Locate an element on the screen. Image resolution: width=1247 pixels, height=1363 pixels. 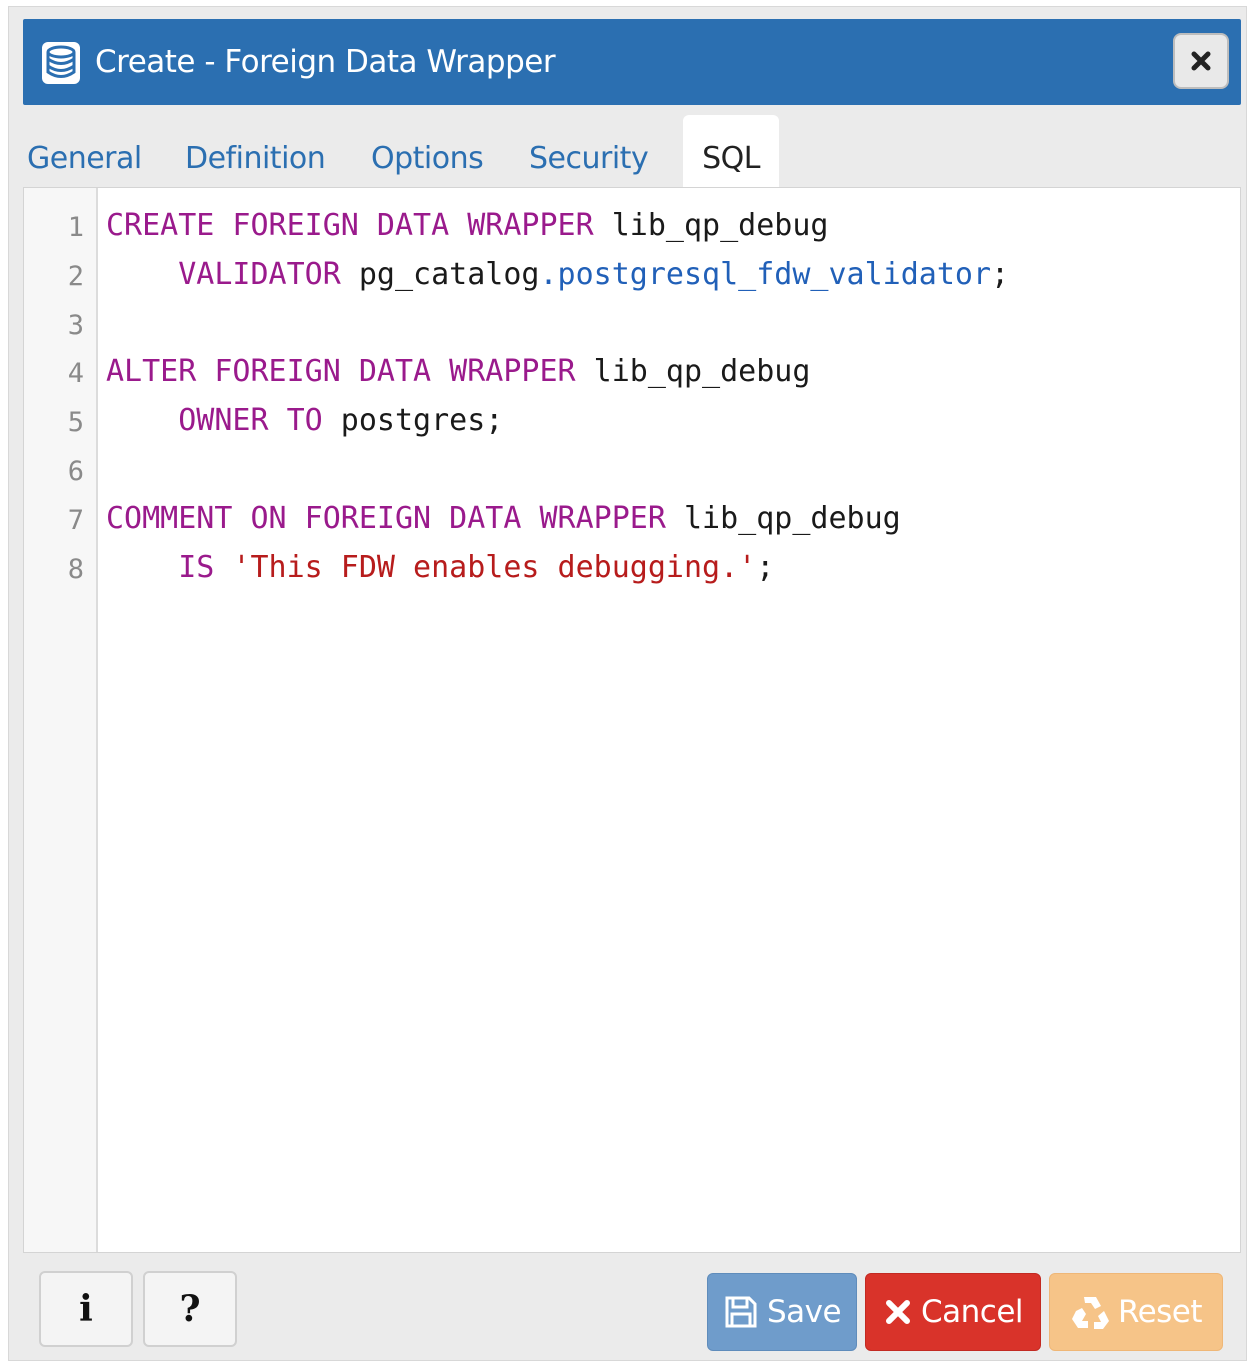
line-number: 8 is located at coordinates (75, 569).